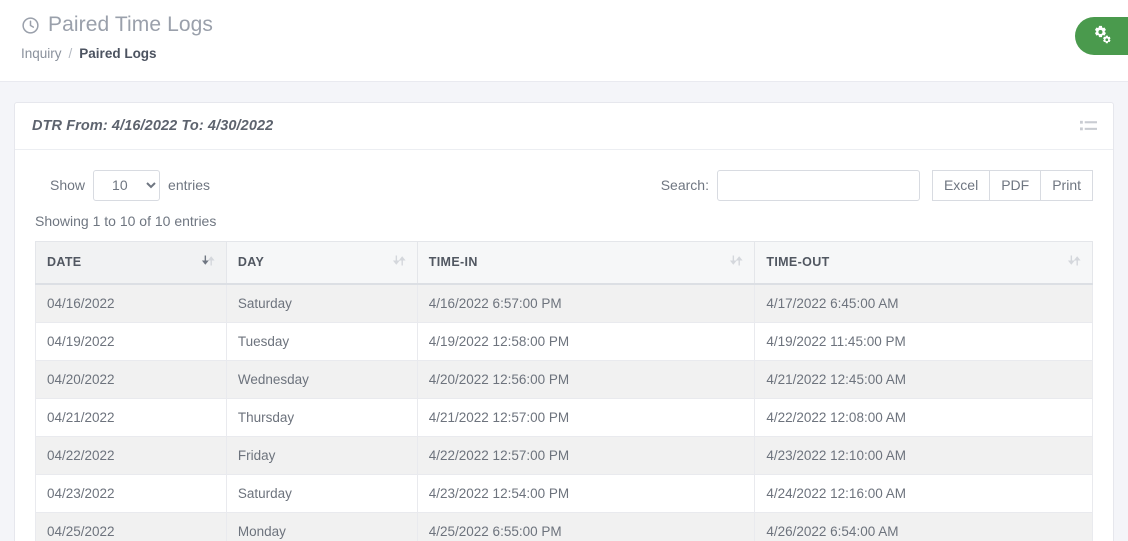 Image resolution: width=1128 pixels, height=541 pixels. I want to click on cell-time-in: 4/22/2022 12:57:00 PM, so click(586, 455).